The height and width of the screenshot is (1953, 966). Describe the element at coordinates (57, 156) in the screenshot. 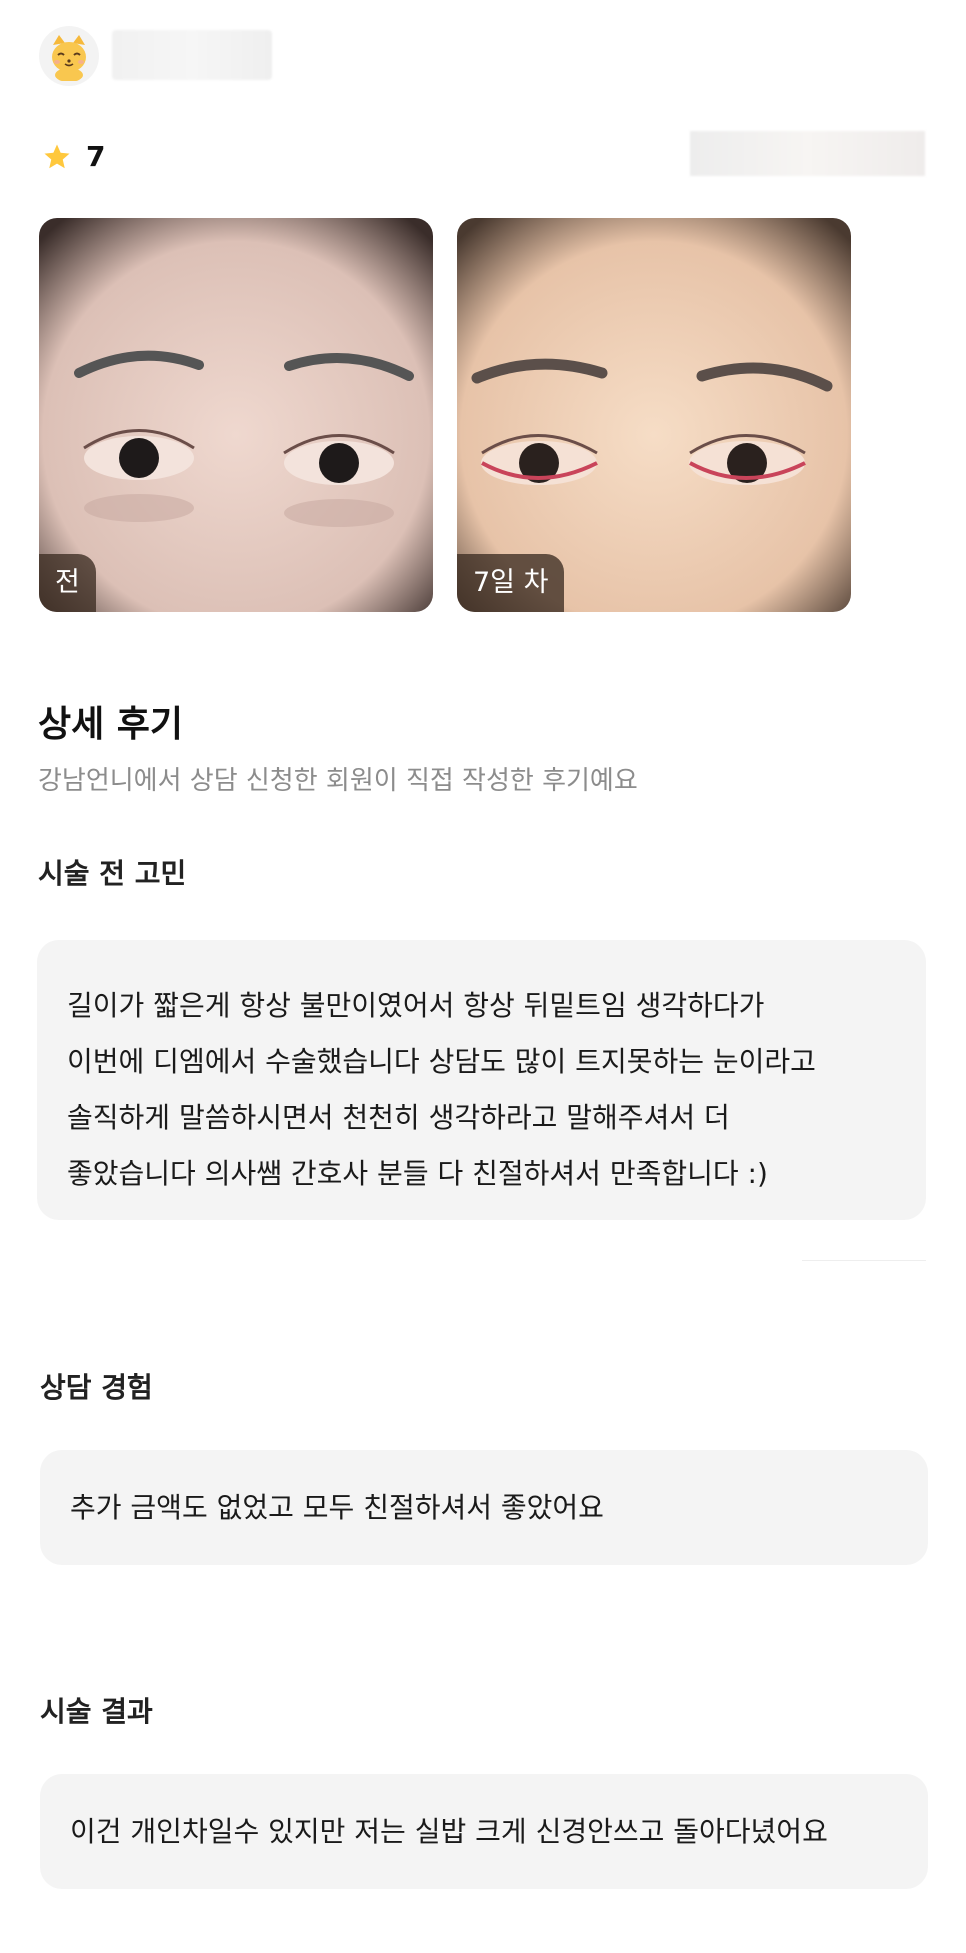

I see `star-icon` at that location.